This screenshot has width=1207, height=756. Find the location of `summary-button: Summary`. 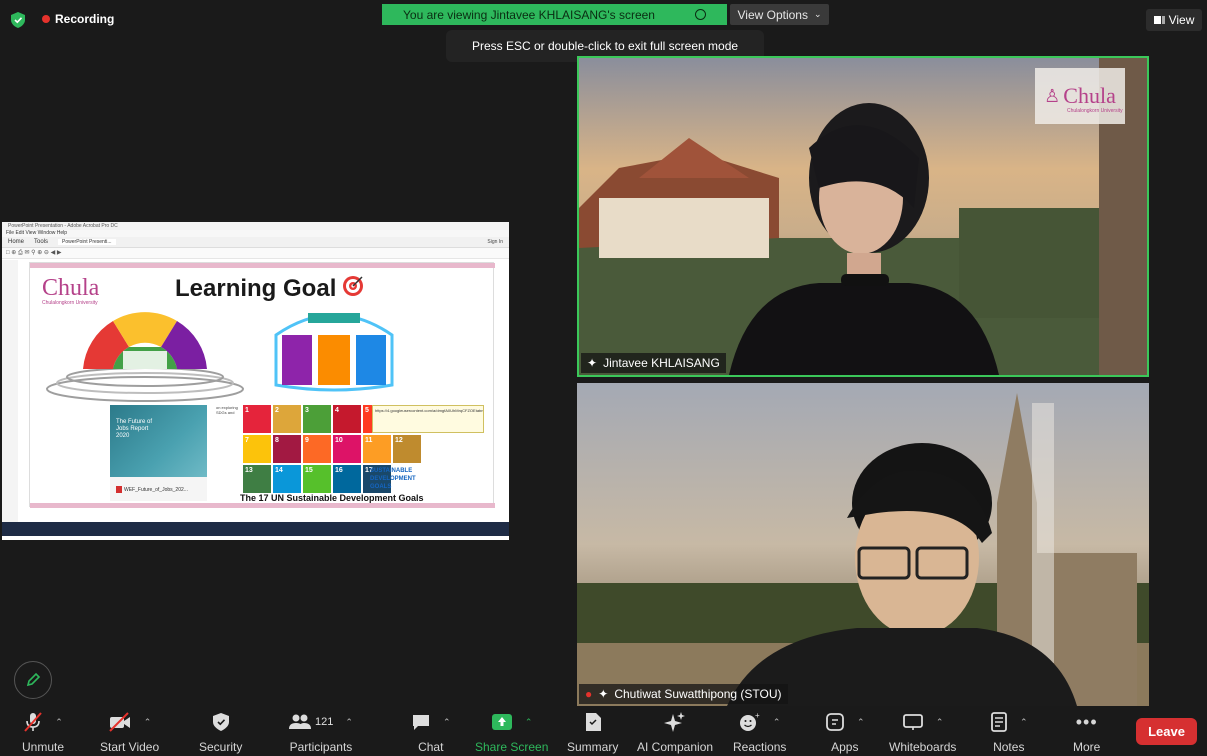

summary-button: Summary is located at coordinates (592, 732).